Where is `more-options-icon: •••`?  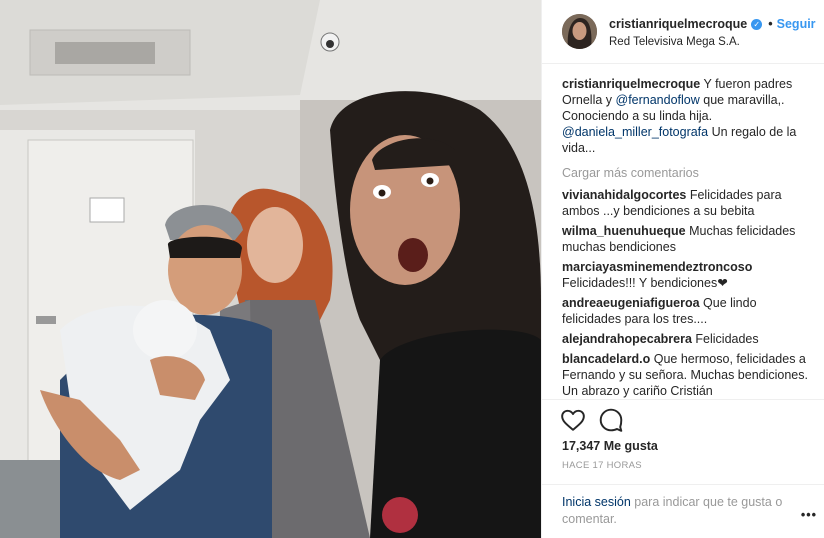
more-options-icon: ••• is located at coordinates (809, 515).